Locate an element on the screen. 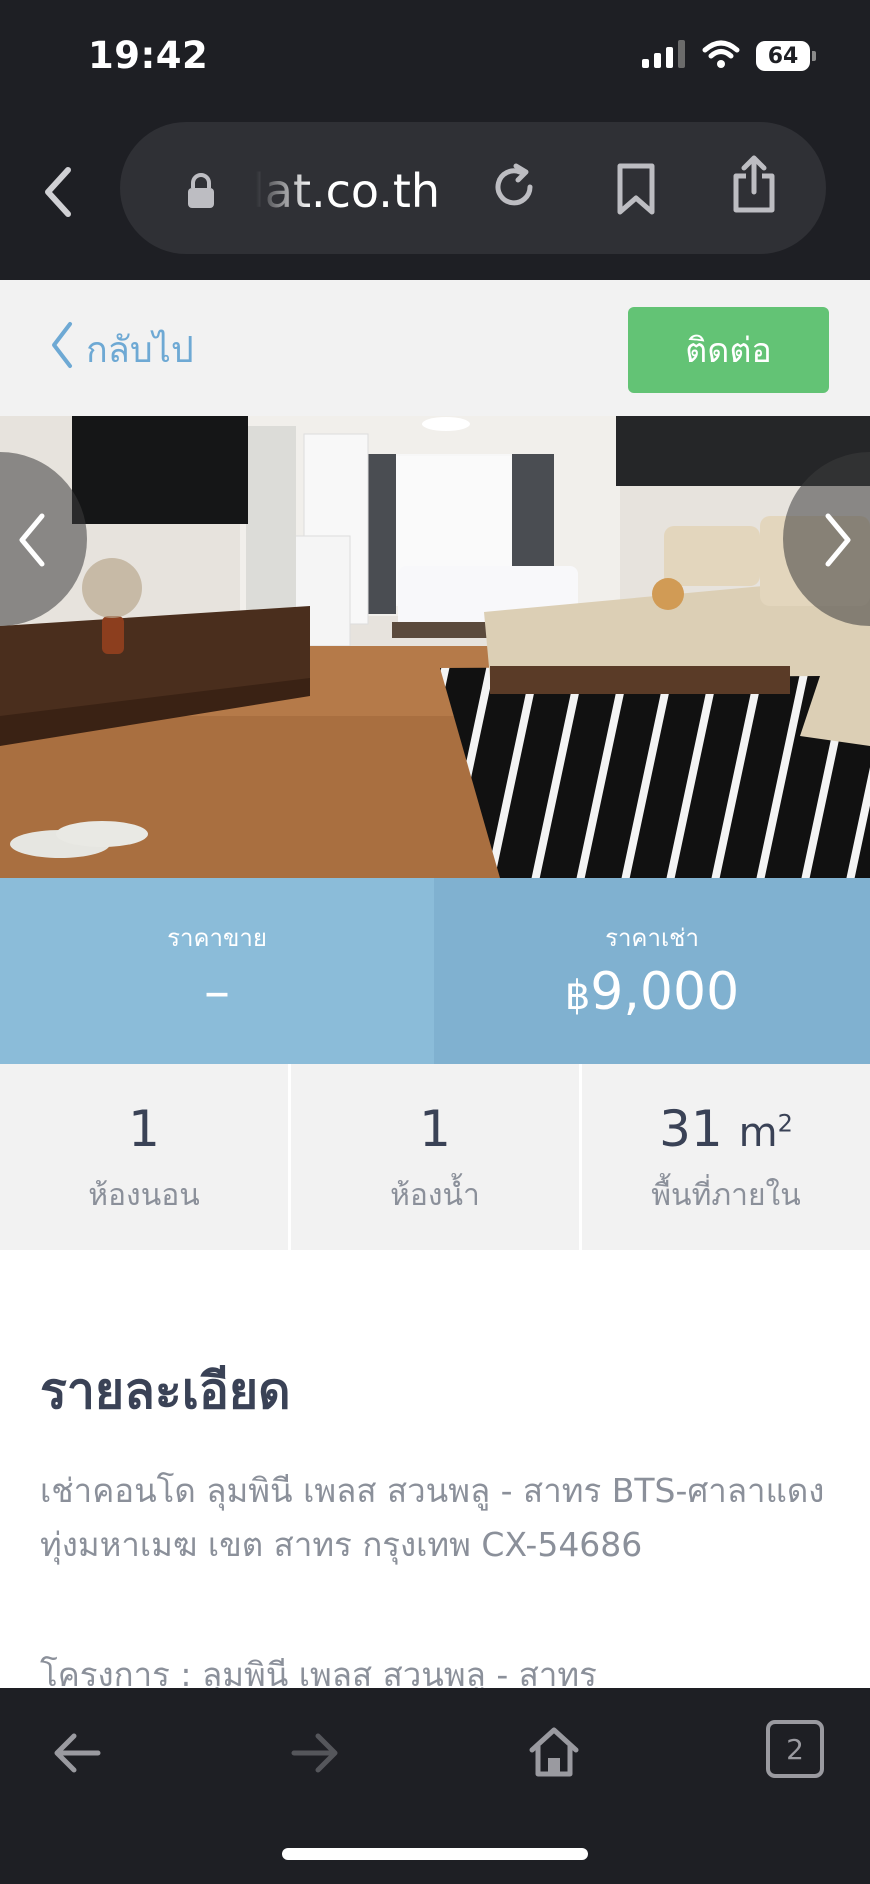  property-stats: 1 ห้องนอน 1 ห้องน้ำ 31 m2 พื้นที่ภายใน is located at coordinates (435, 1157).